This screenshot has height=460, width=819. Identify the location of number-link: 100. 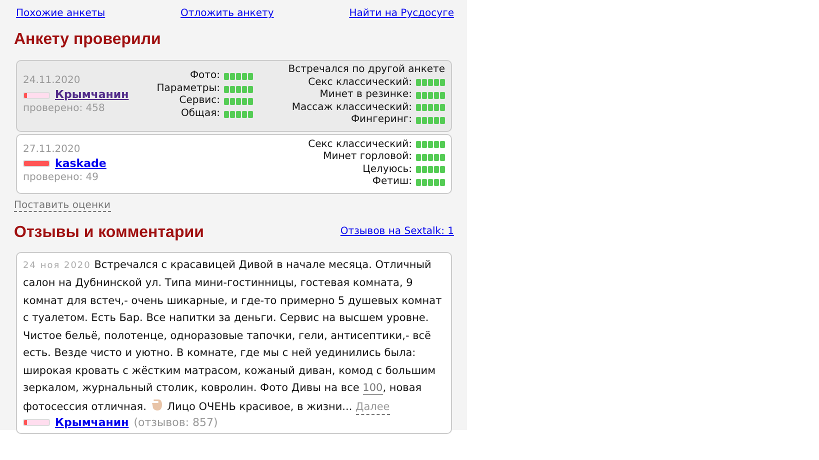
(372, 388).